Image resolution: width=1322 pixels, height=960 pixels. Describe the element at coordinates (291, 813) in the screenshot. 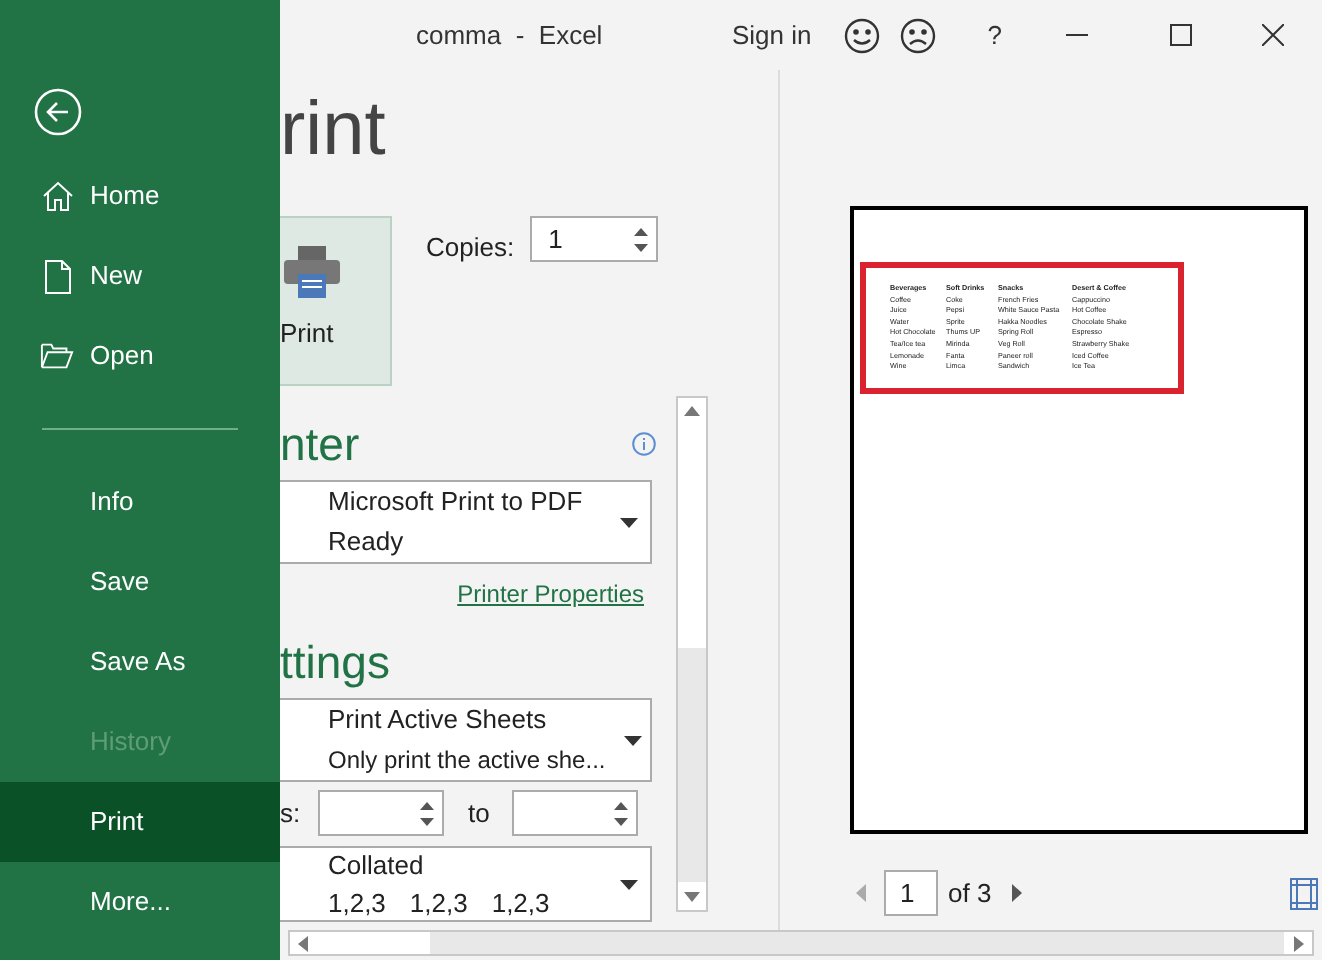

I see `pages-label: s:` at that location.